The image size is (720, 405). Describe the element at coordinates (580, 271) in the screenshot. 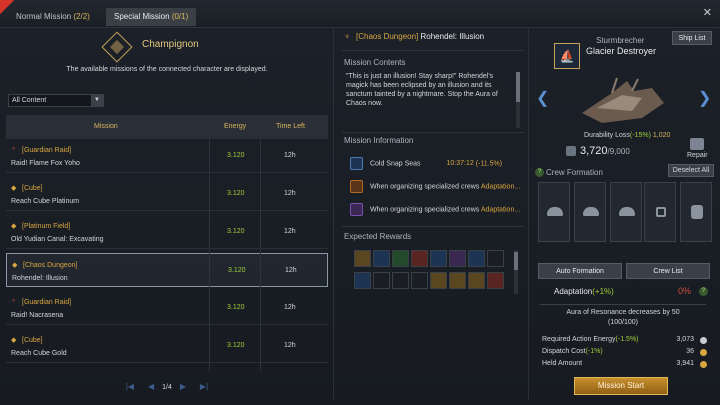

I see `auto-formation-button: Auto Formation` at that location.